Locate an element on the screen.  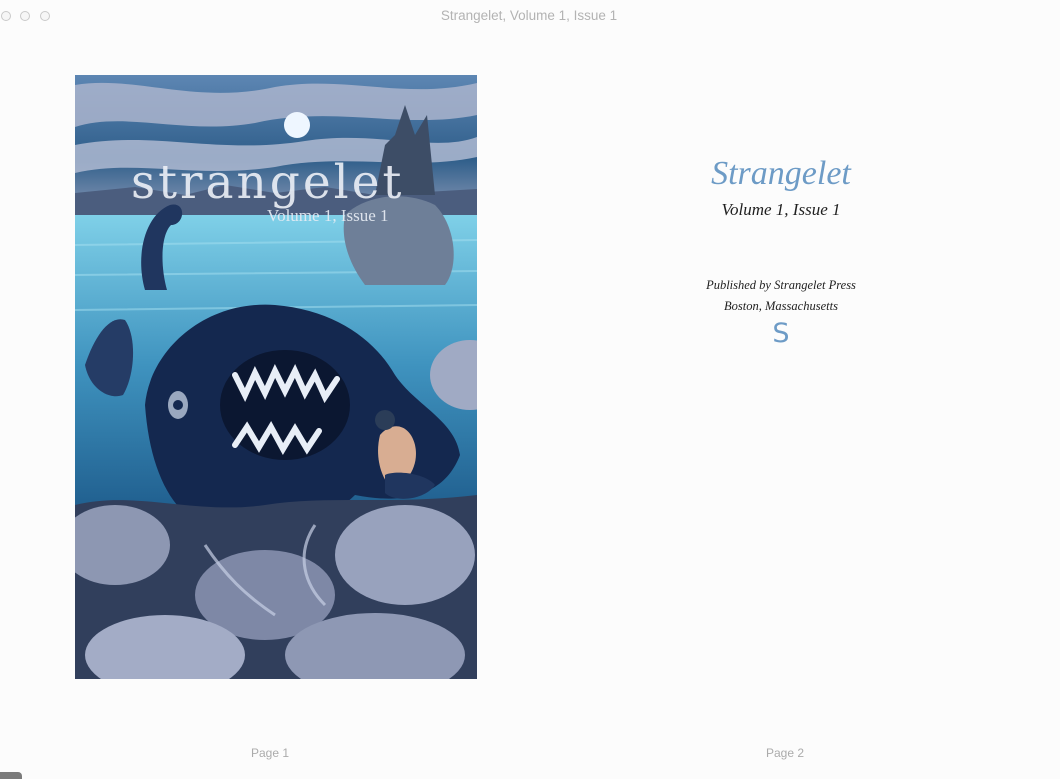
title-bar: Strangelet, Volume 1, Issue 1 is located at coordinates (530, 17).